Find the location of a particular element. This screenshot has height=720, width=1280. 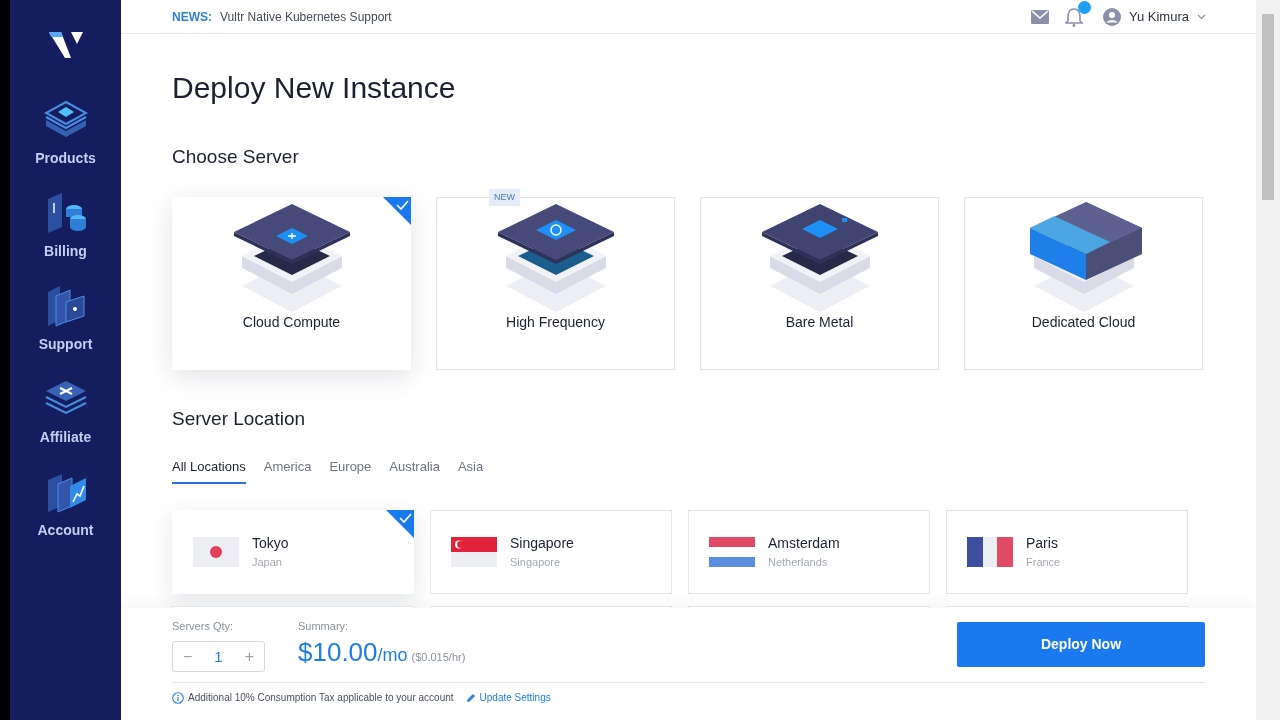

city-name: Singapore is located at coordinates (542, 544).